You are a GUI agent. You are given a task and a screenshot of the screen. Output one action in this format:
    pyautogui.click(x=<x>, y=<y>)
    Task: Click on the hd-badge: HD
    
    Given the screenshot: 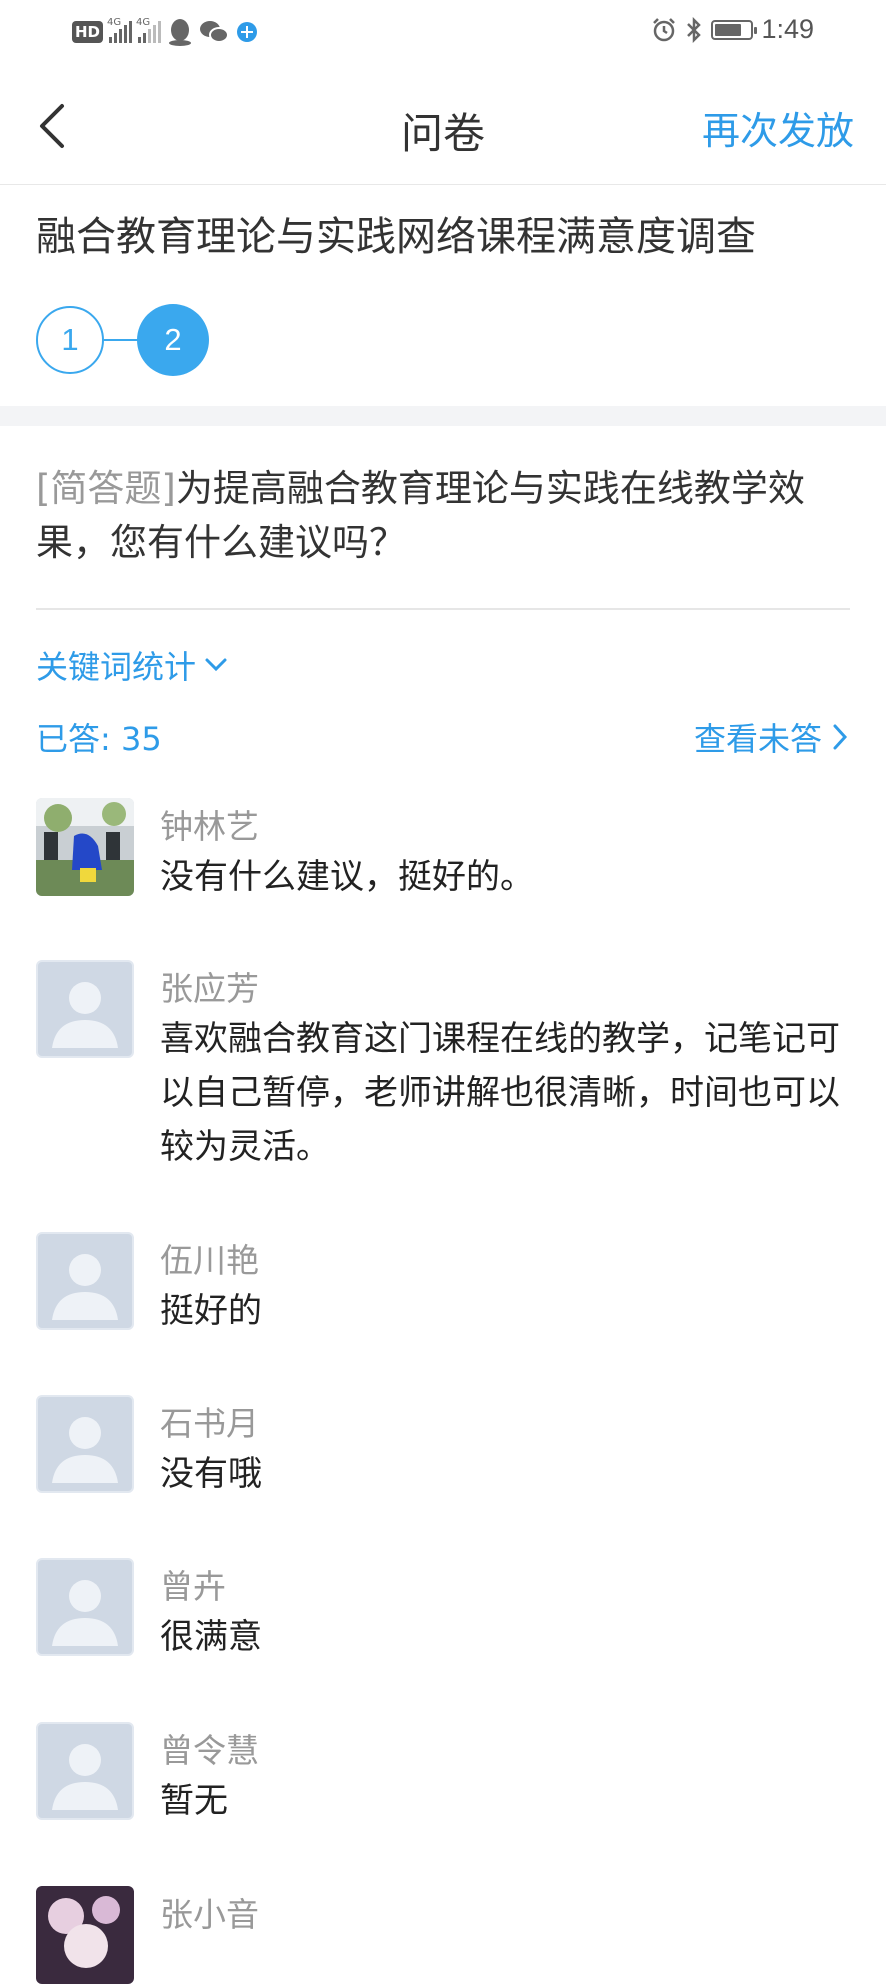 What is the action you would take?
    pyautogui.click(x=88, y=32)
    